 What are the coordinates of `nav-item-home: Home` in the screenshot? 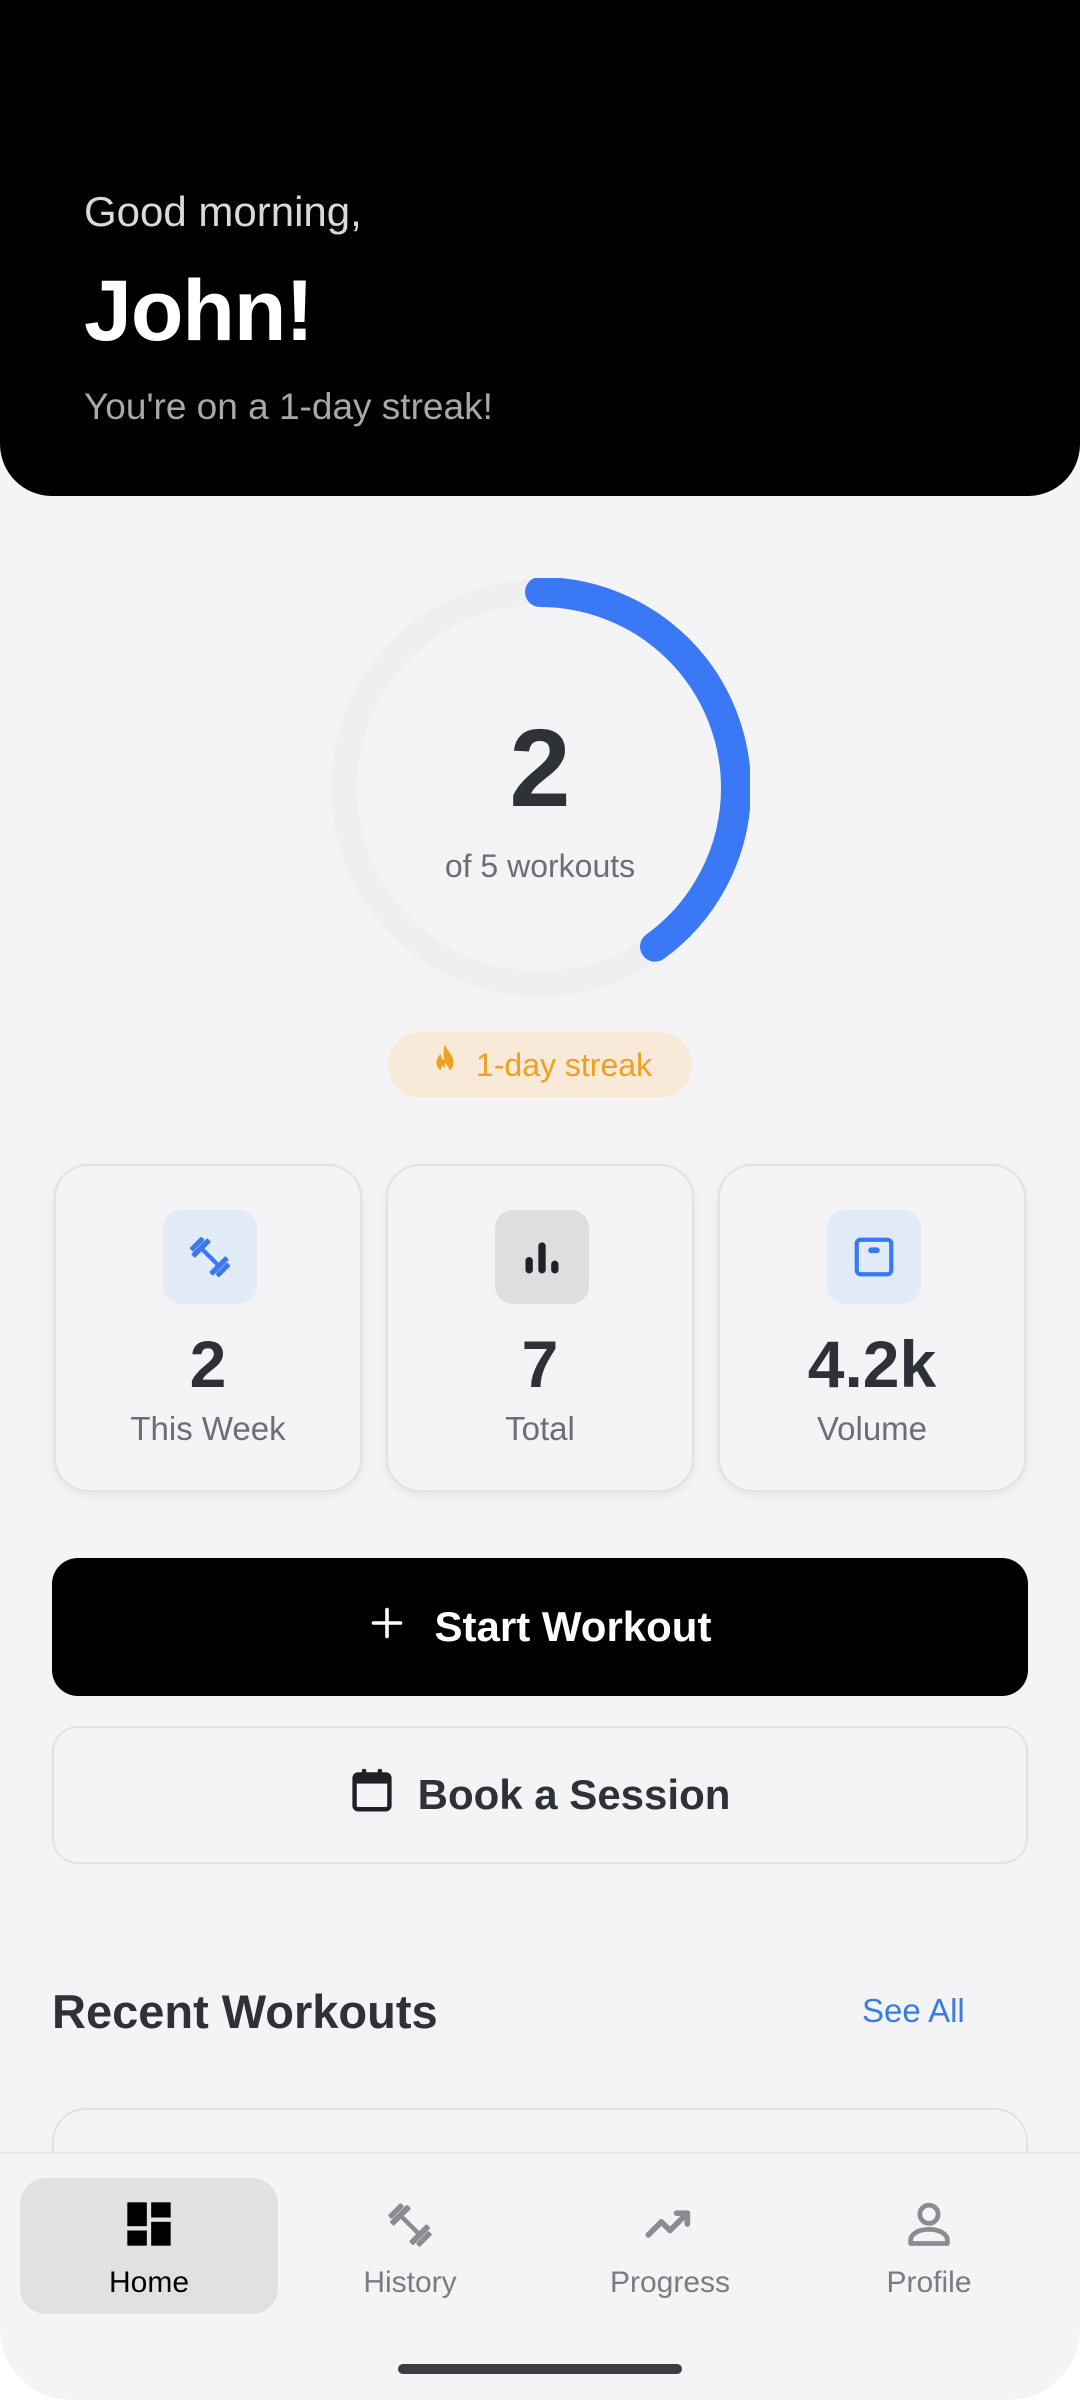 It's located at (149, 2246).